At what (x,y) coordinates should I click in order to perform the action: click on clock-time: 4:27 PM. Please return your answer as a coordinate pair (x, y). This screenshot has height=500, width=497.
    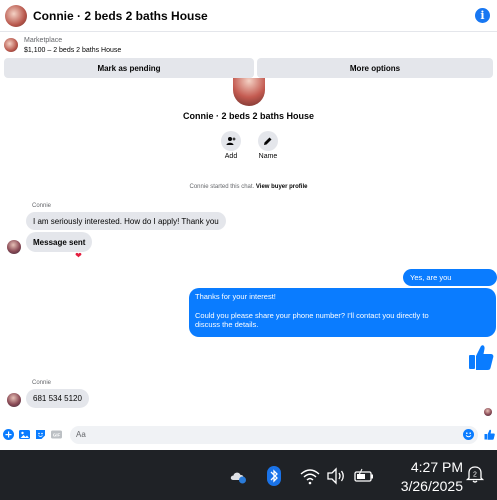
    Looking at the image, I should click on (428, 467).